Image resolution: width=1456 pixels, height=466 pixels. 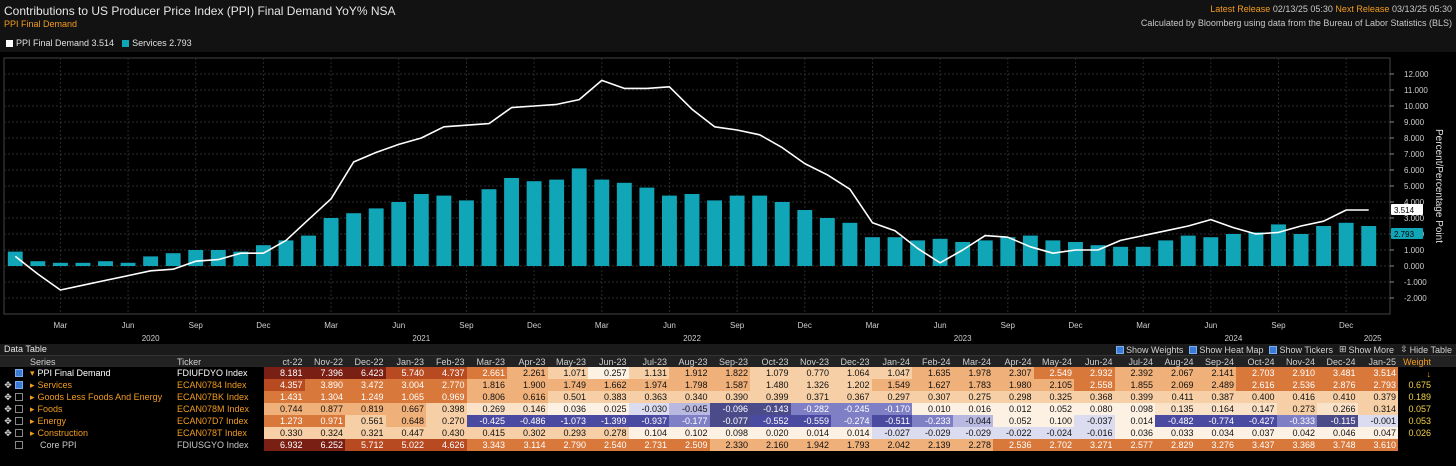 I want to click on col-header-month: Nov-23, so click(x=811, y=361).